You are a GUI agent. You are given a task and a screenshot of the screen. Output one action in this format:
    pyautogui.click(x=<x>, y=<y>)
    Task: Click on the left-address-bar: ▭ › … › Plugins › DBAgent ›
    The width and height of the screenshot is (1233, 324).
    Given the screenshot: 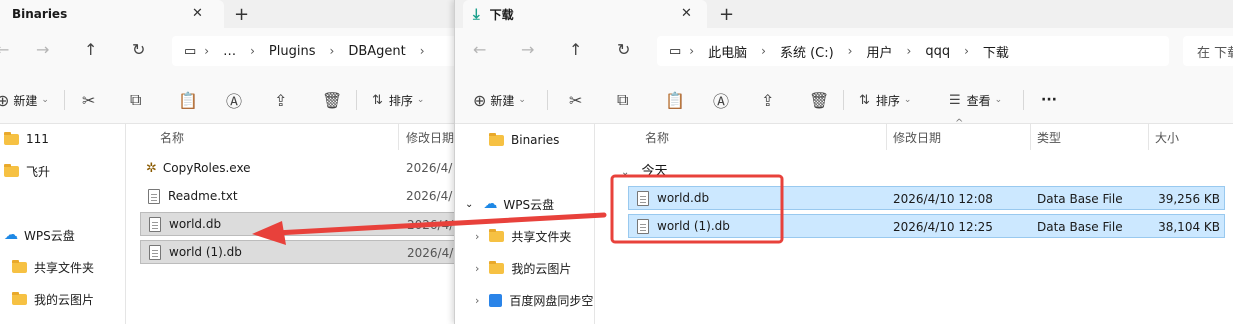 What is the action you would take?
    pyautogui.click(x=313, y=51)
    